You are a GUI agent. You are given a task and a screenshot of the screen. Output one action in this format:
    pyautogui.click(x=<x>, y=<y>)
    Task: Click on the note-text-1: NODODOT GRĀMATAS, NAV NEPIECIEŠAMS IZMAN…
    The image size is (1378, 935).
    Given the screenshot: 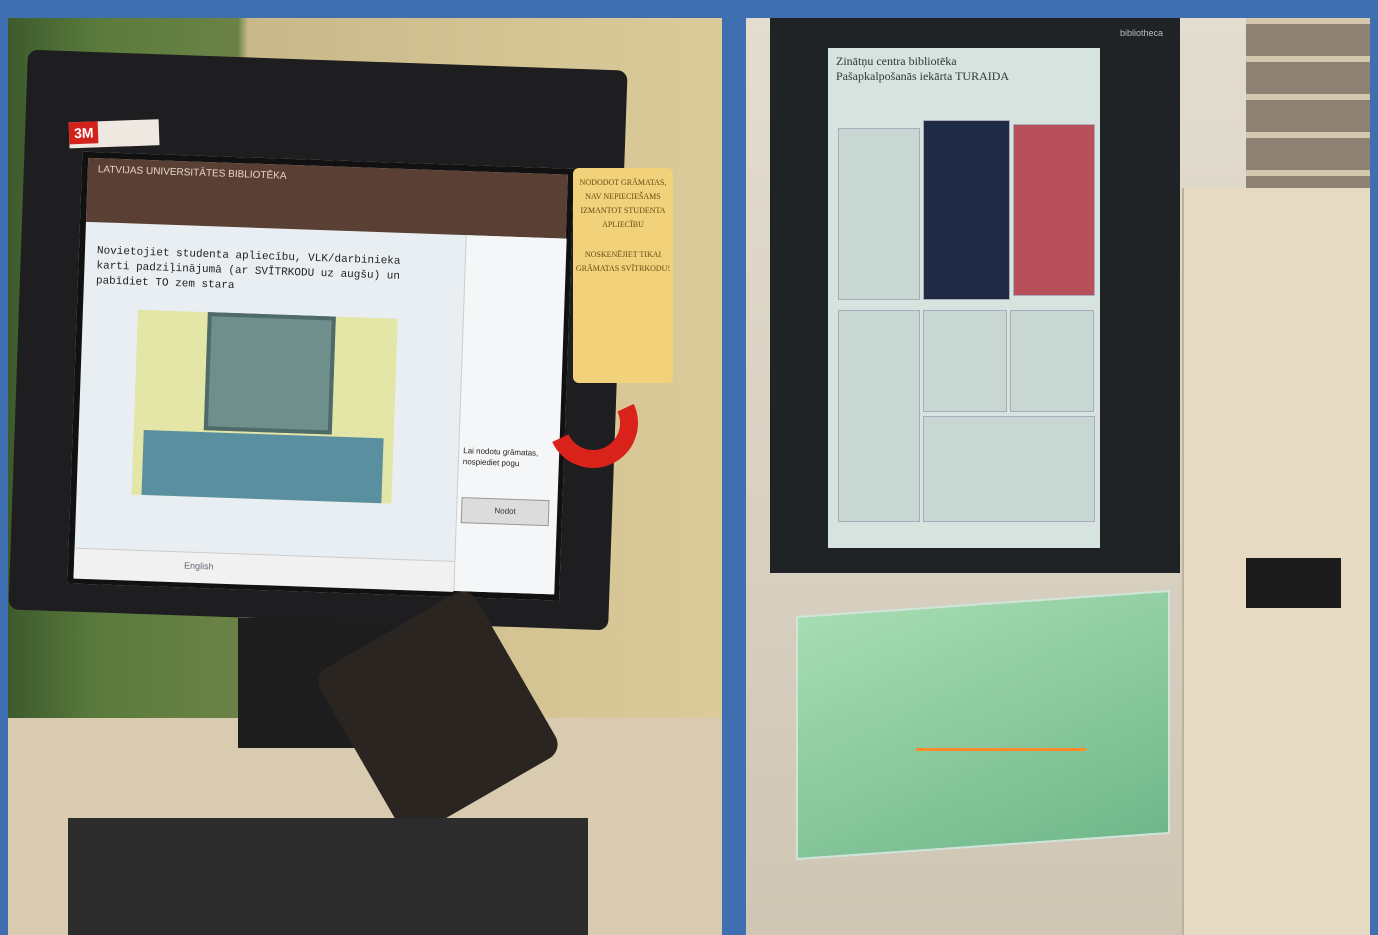 What is the action you would take?
    pyautogui.click(x=623, y=203)
    